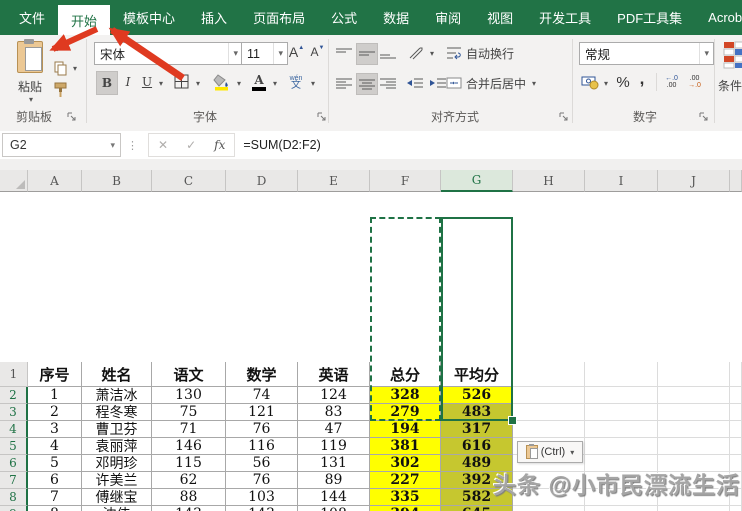  Describe the element at coordinates (14, 480) in the screenshot. I see `row-header: 7` at that location.